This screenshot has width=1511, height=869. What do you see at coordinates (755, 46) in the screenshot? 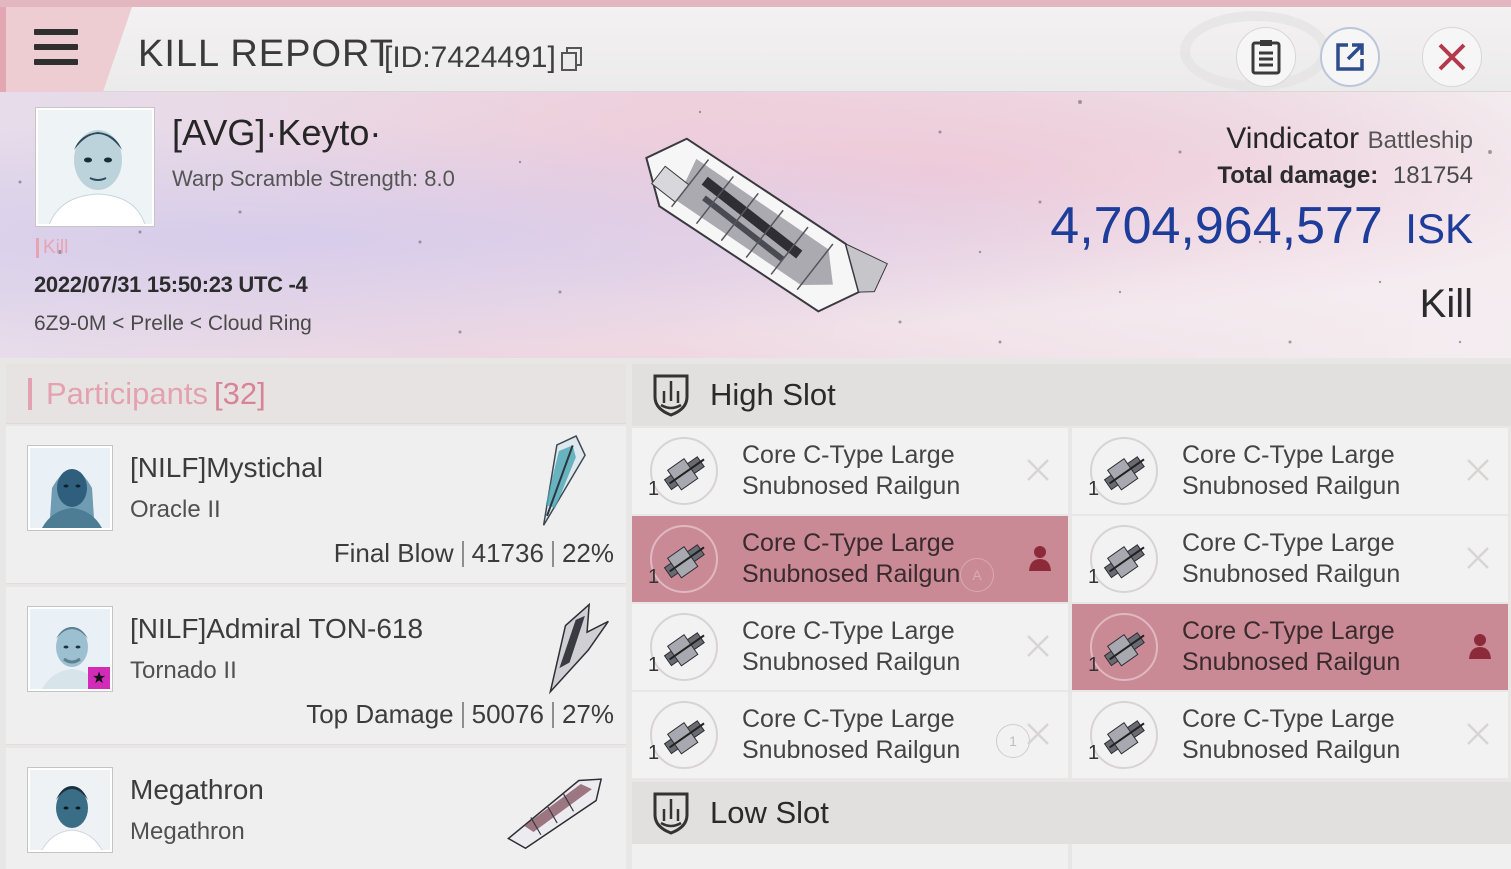
I see `title-bar: KILL REPORT [ID:7424491]` at bounding box center [755, 46].